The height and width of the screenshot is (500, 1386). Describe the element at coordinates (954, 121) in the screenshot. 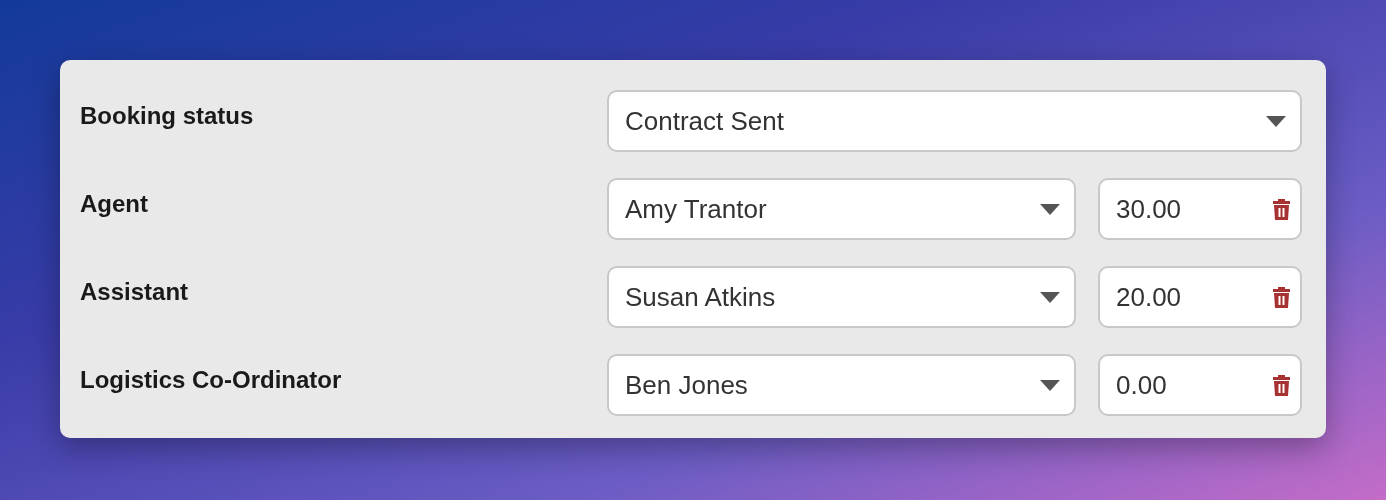

I see `dropdown: Contract Sent` at that location.